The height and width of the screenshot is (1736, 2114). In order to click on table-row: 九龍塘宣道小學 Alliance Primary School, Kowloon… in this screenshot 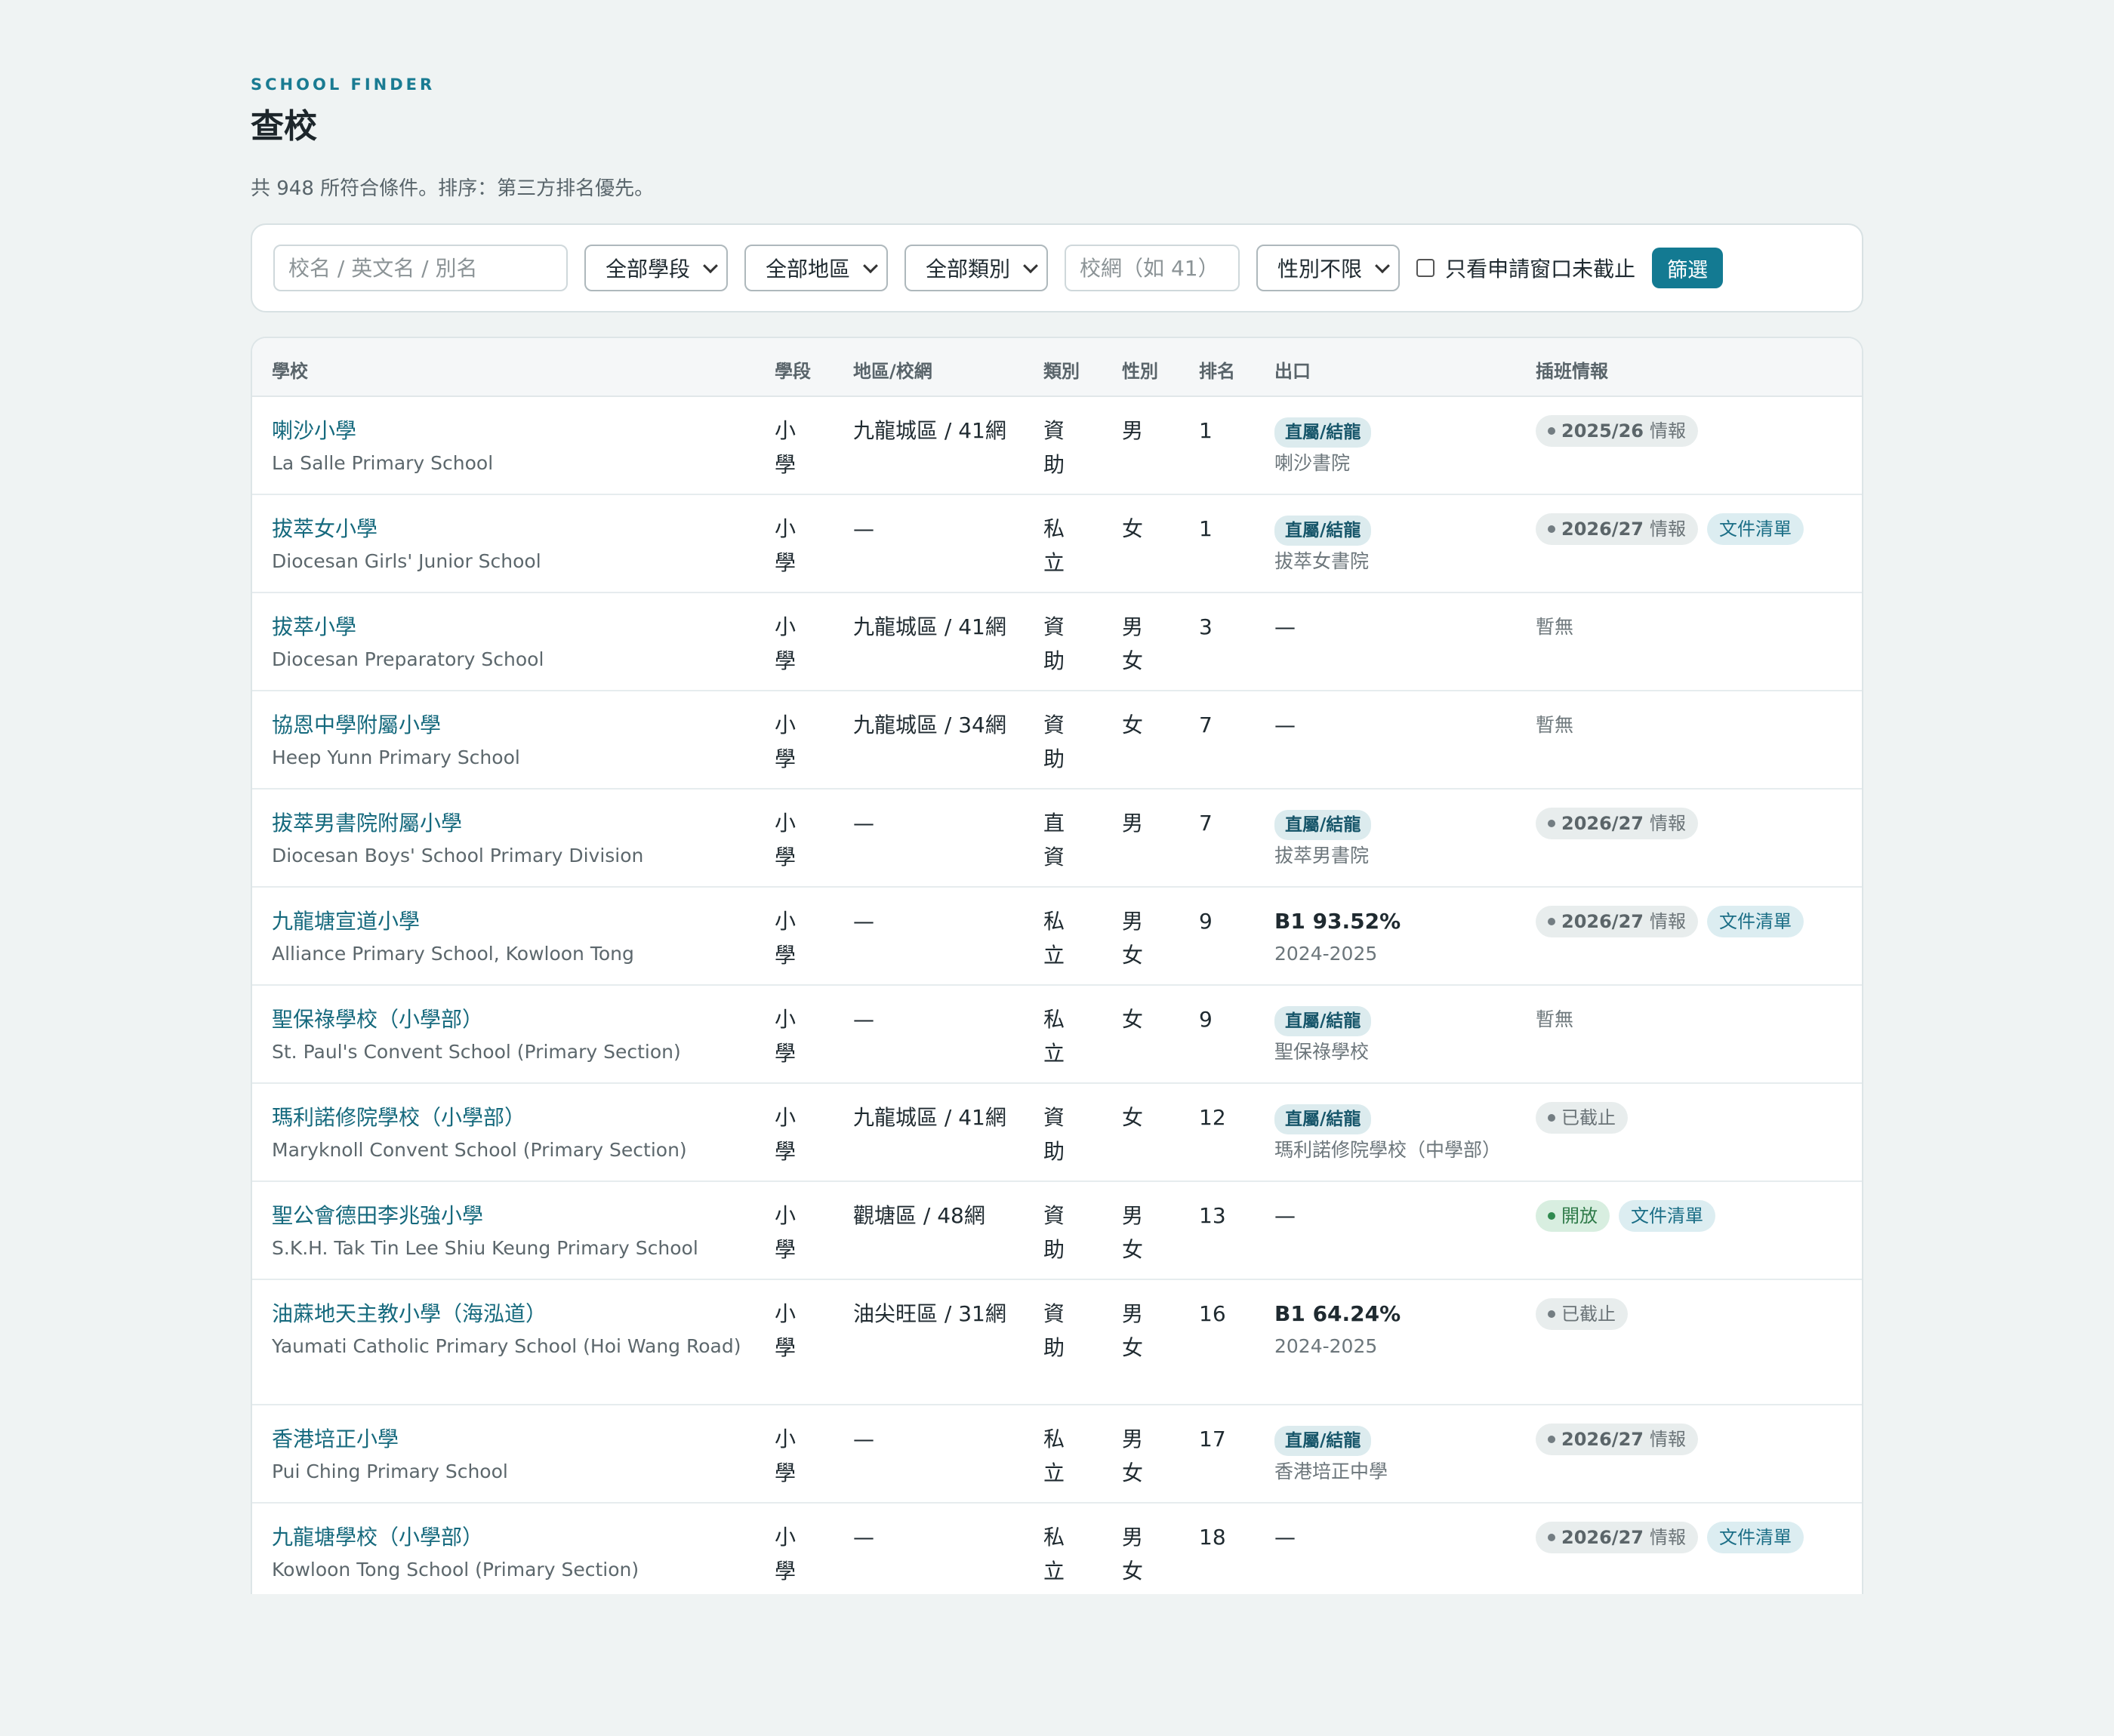, I will do `click(1057, 937)`.